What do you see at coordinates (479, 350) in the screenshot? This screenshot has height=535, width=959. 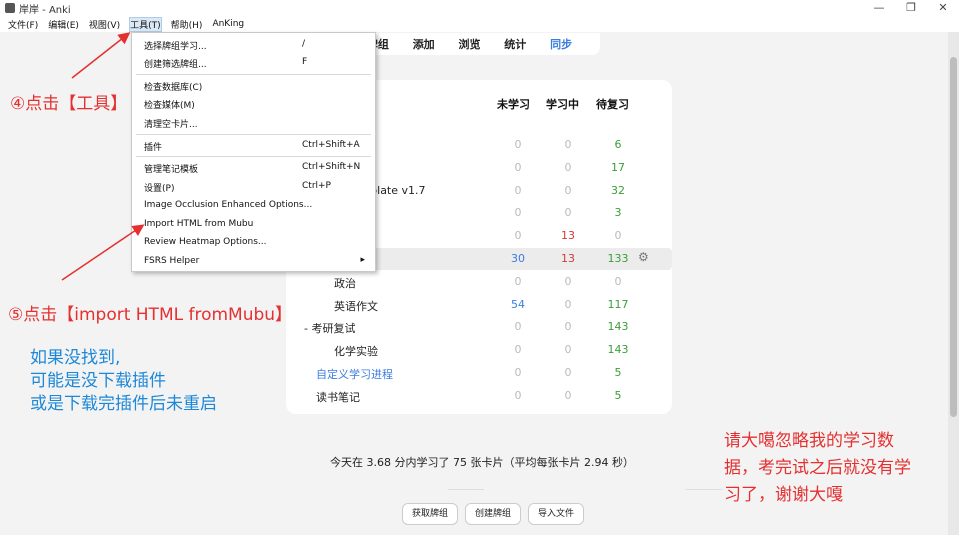 I see `deck-row: 化学实验 0 0 143` at bounding box center [479, 350].